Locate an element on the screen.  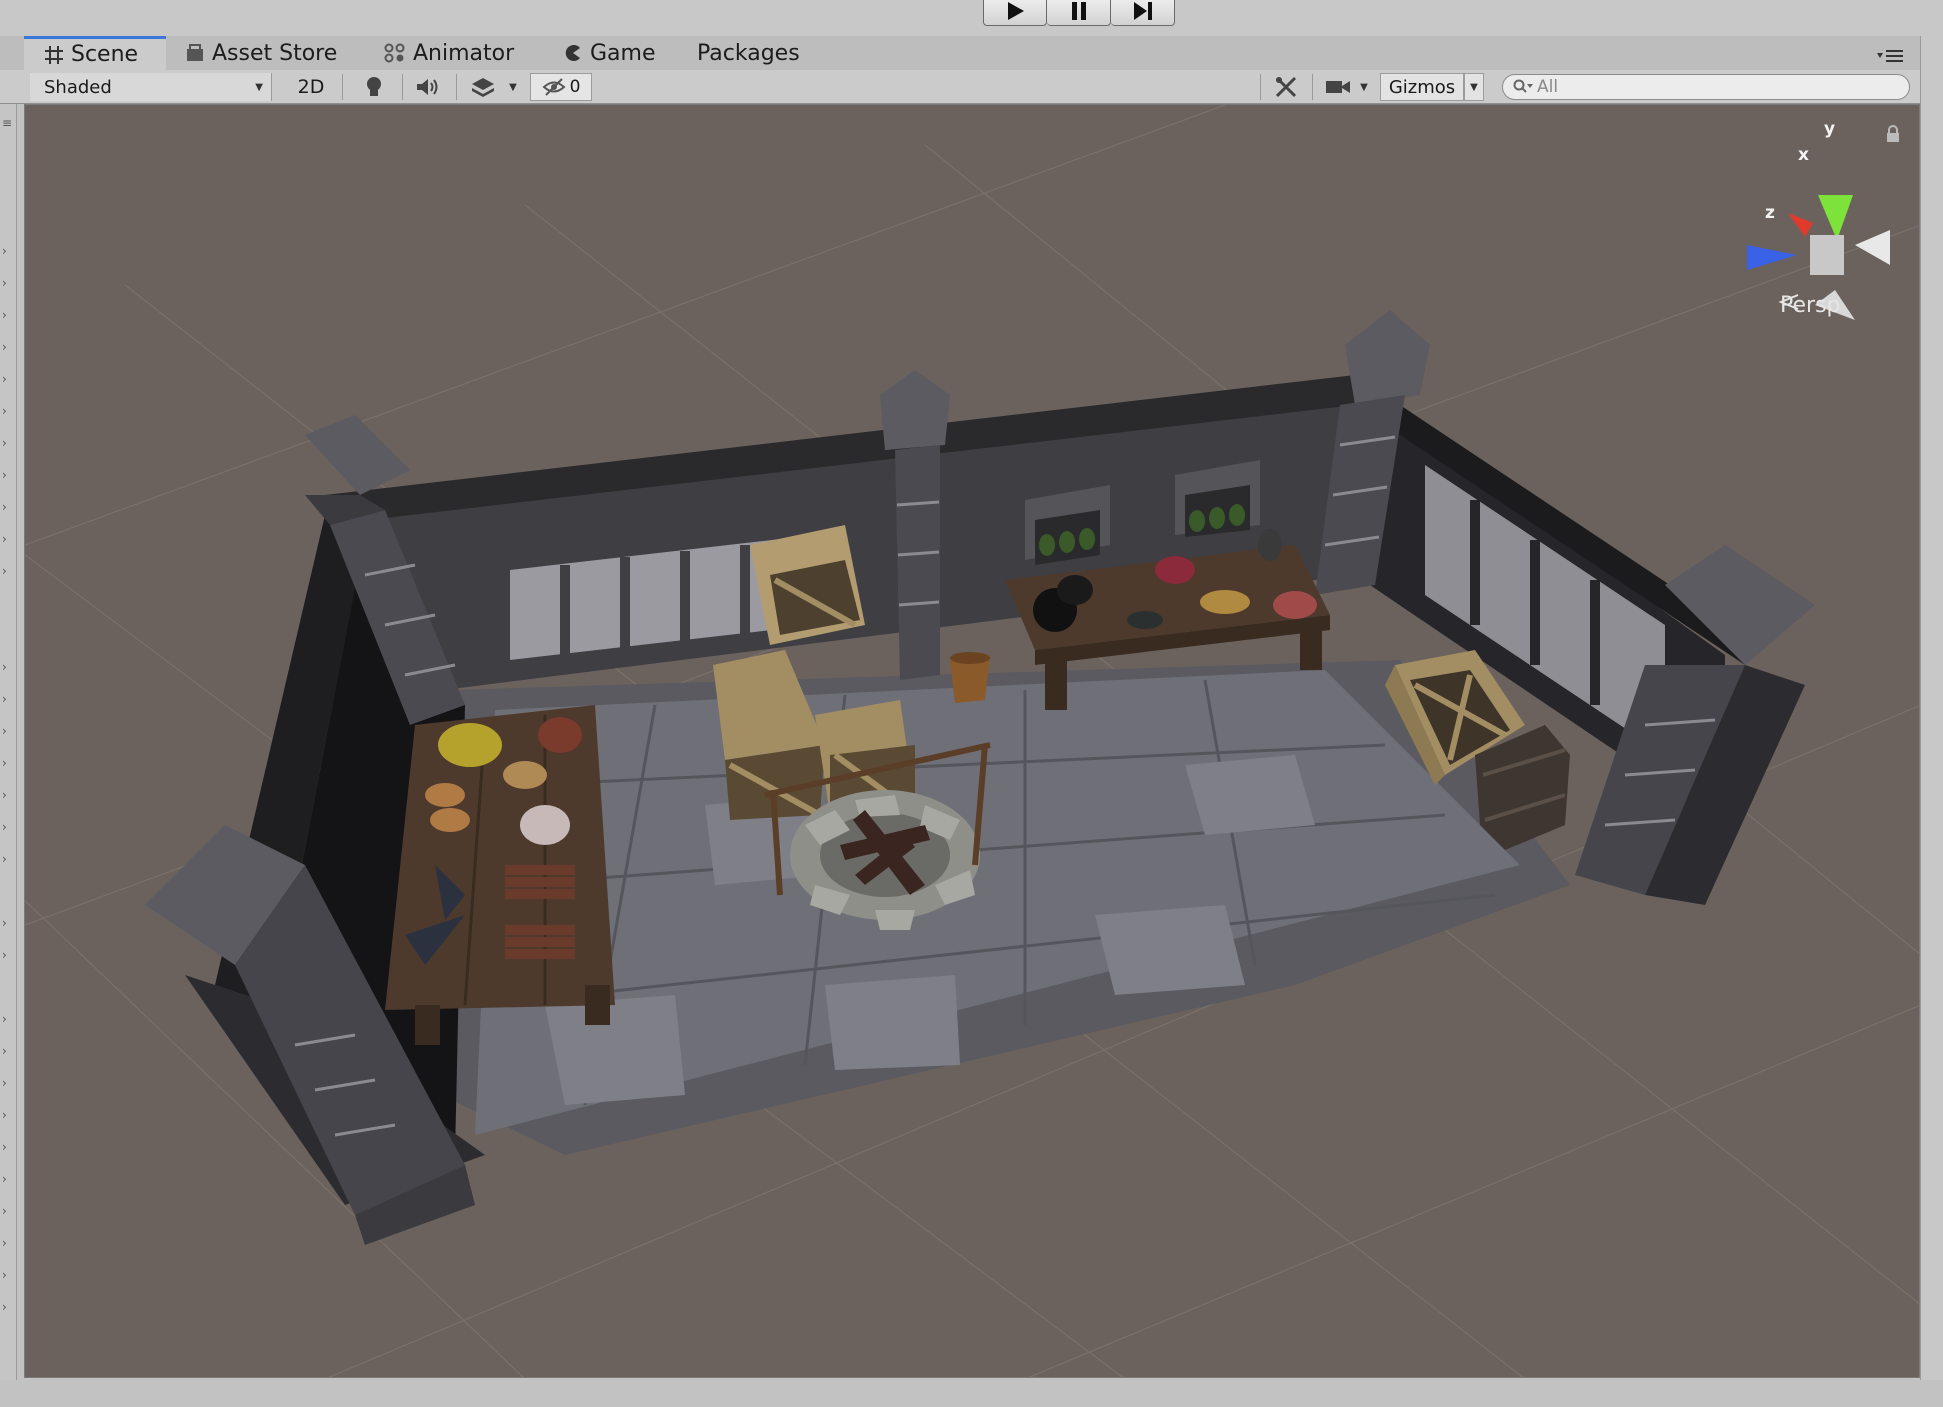
projection-toggle: Persp is located at coordinates (1809, 305).